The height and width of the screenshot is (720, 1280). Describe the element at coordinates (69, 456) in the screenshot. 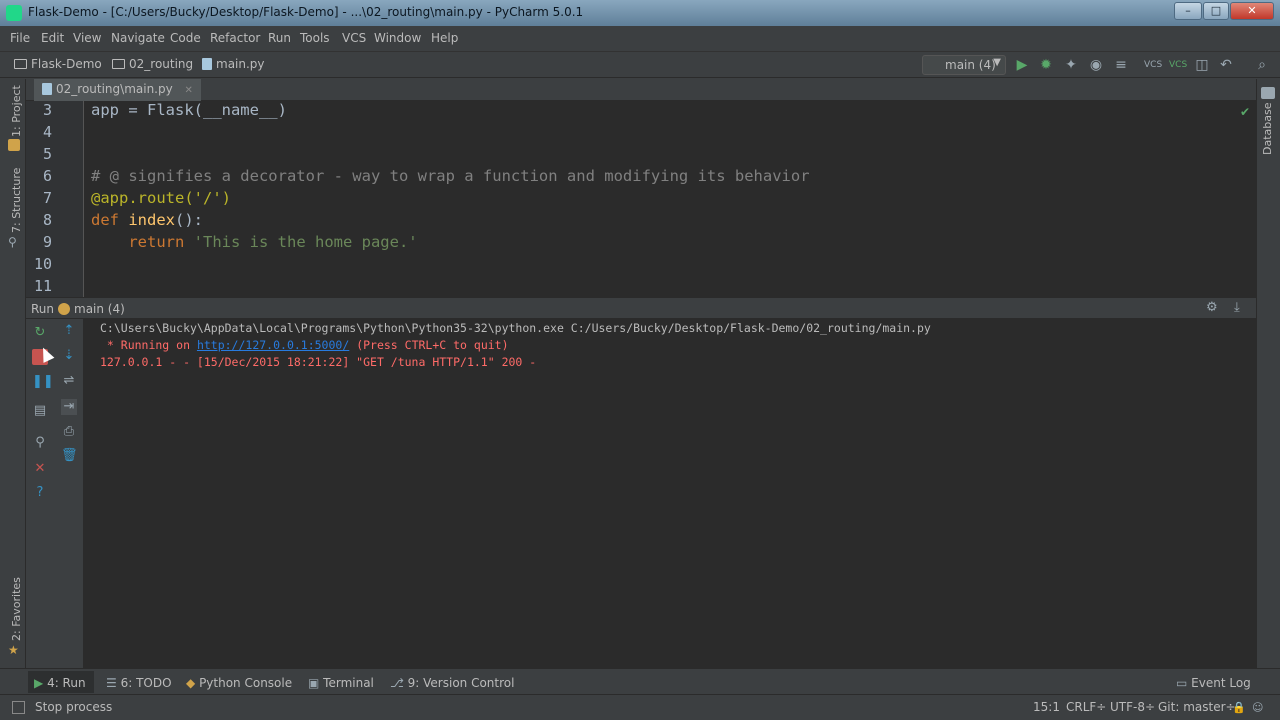

I see `clear-all-icon: 🗑` at that location.